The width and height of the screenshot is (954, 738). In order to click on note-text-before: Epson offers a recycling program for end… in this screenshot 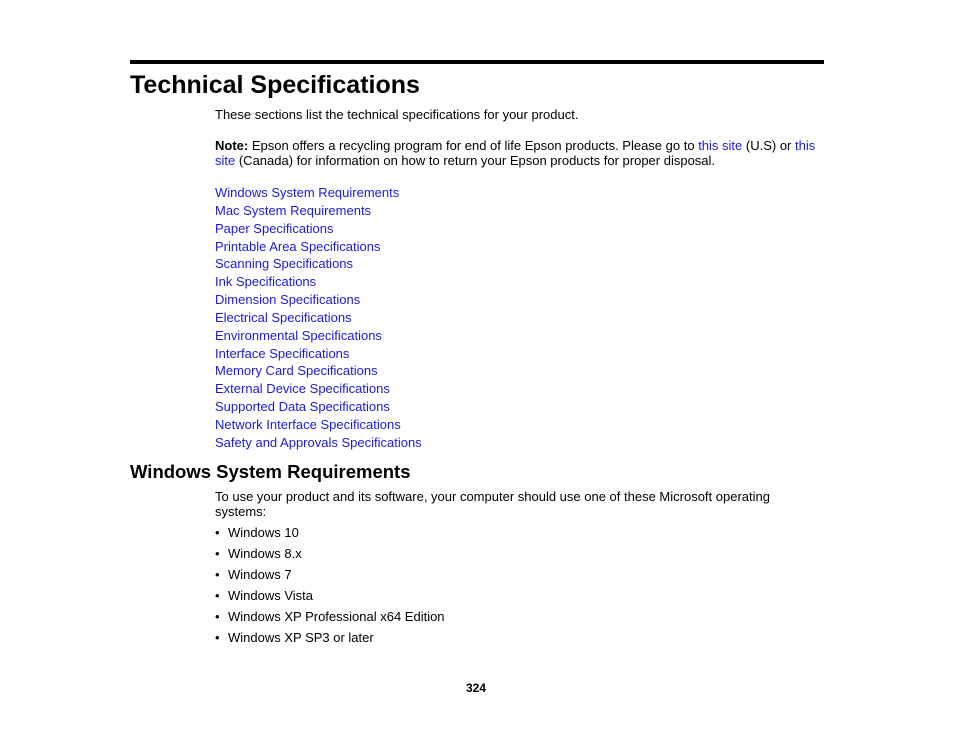, I will do `click(473, 145)`.